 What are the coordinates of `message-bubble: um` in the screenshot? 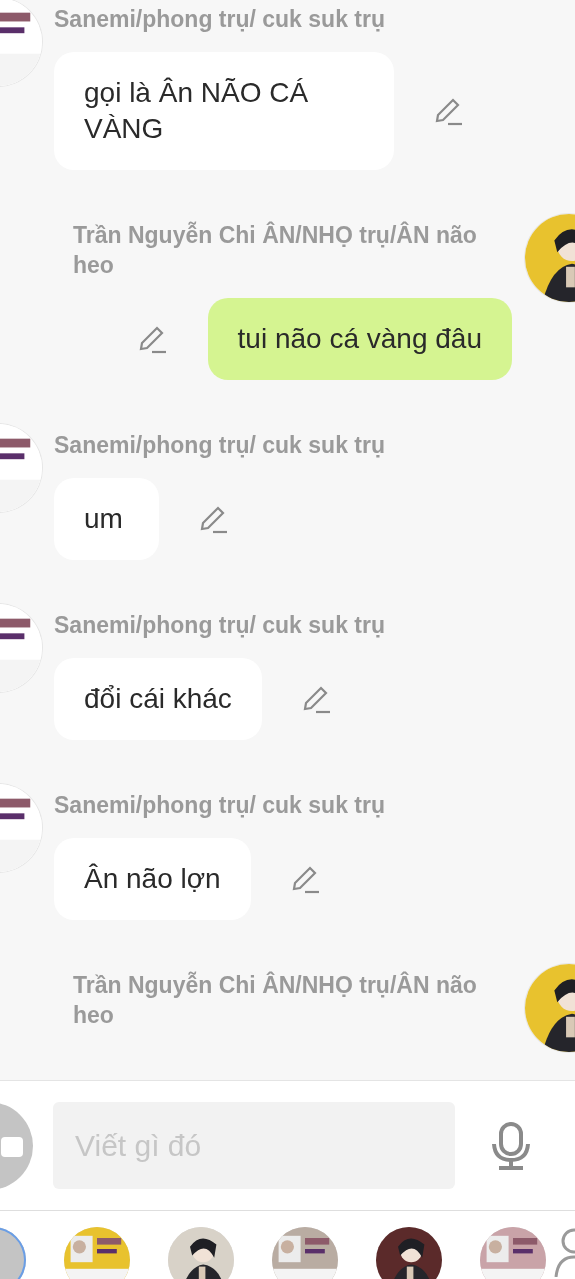 It's located at (106, 519).